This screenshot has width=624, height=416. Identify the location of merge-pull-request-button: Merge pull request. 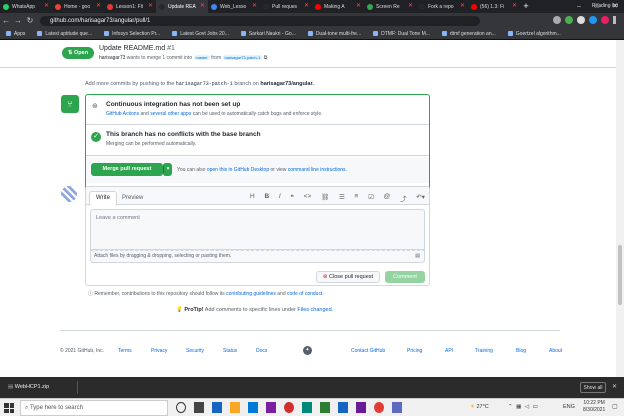
(127, 169).